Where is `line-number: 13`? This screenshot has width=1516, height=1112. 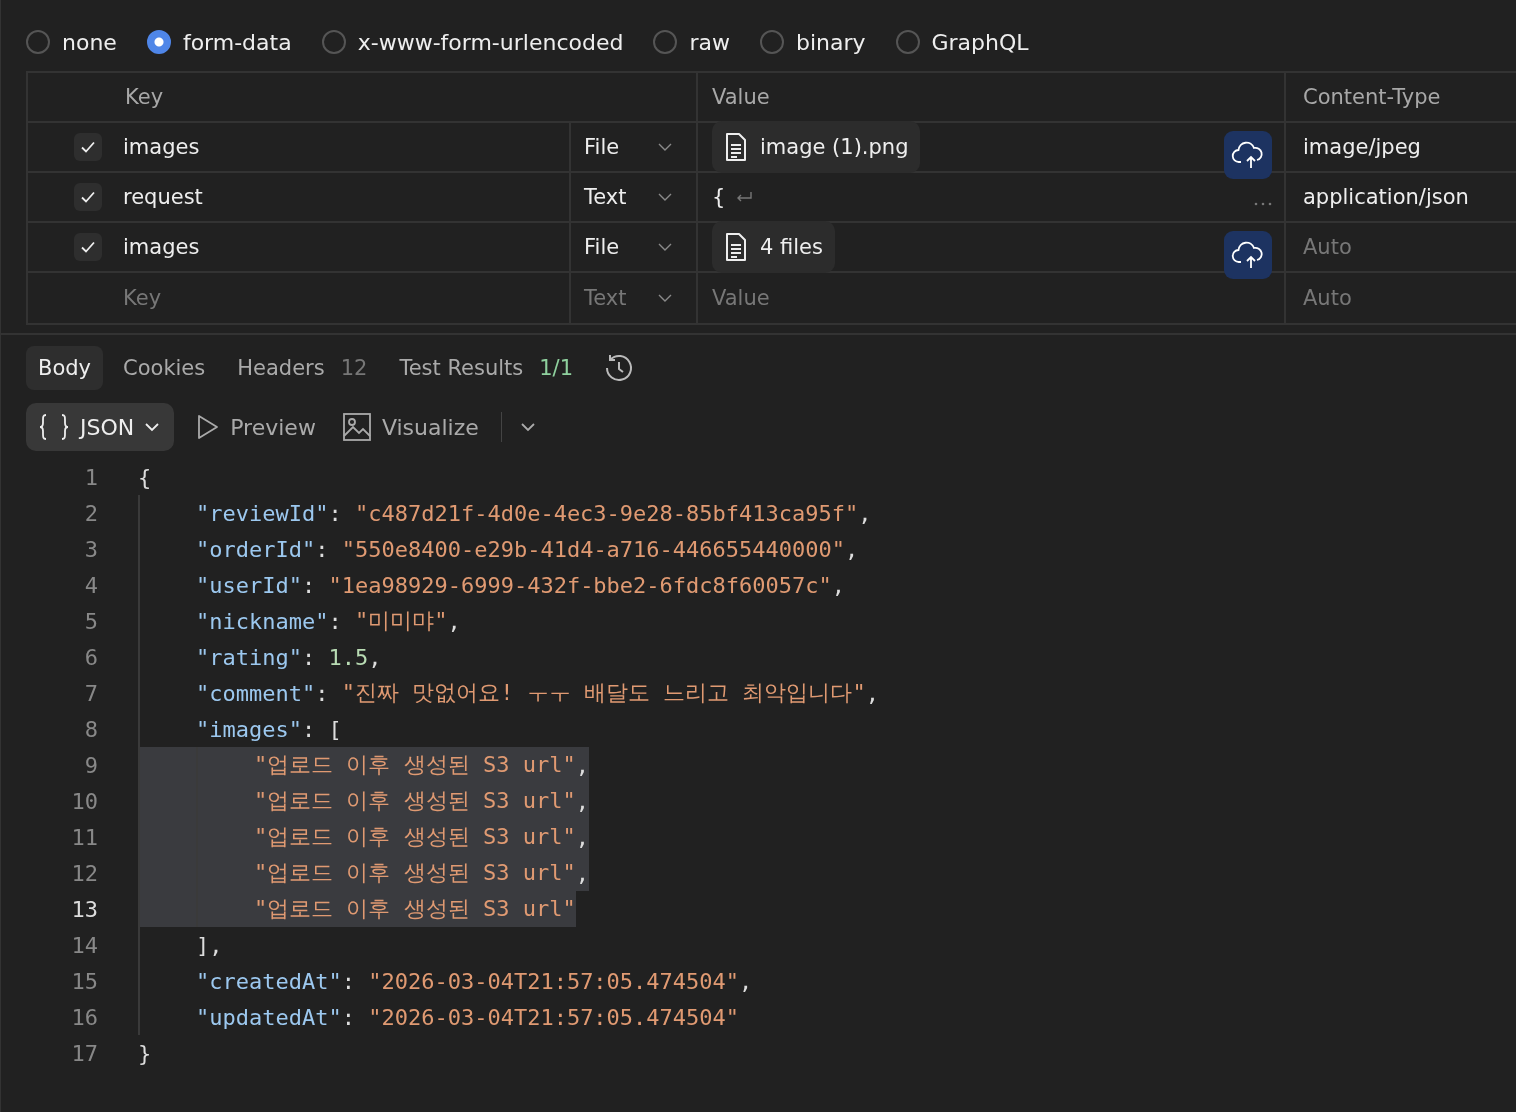
line-number: 13 is located at coordinates (84, 909).